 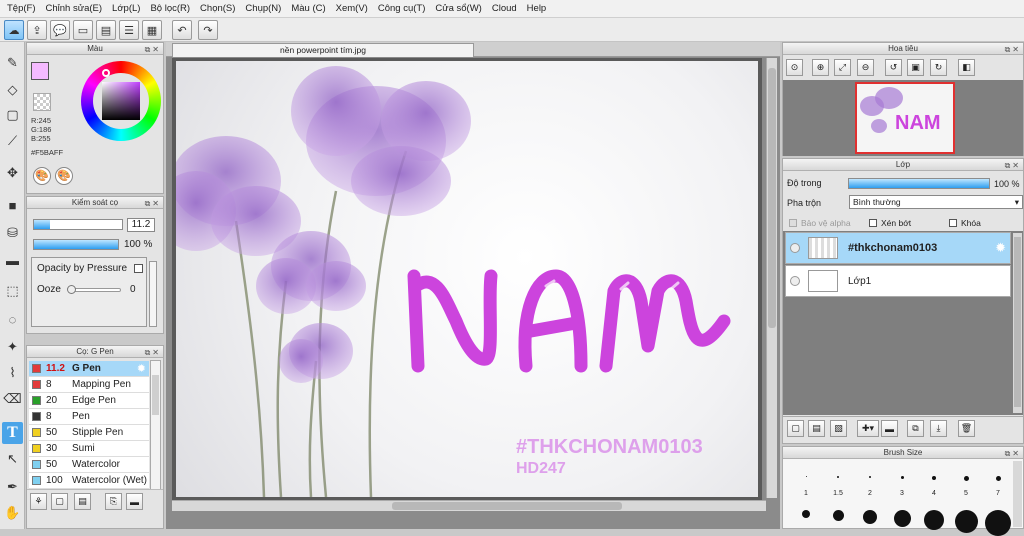 I want to click on brush-size-cell: 1.5, so click(x=838, y=495).